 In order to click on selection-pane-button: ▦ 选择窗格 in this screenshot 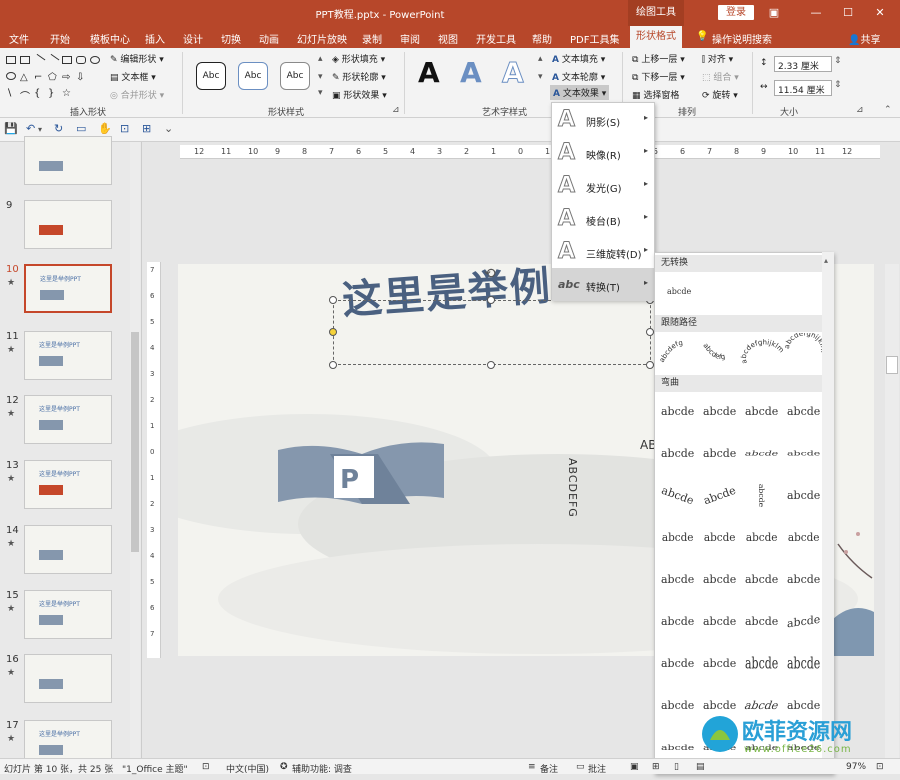, I will do `click(655, 94)`.